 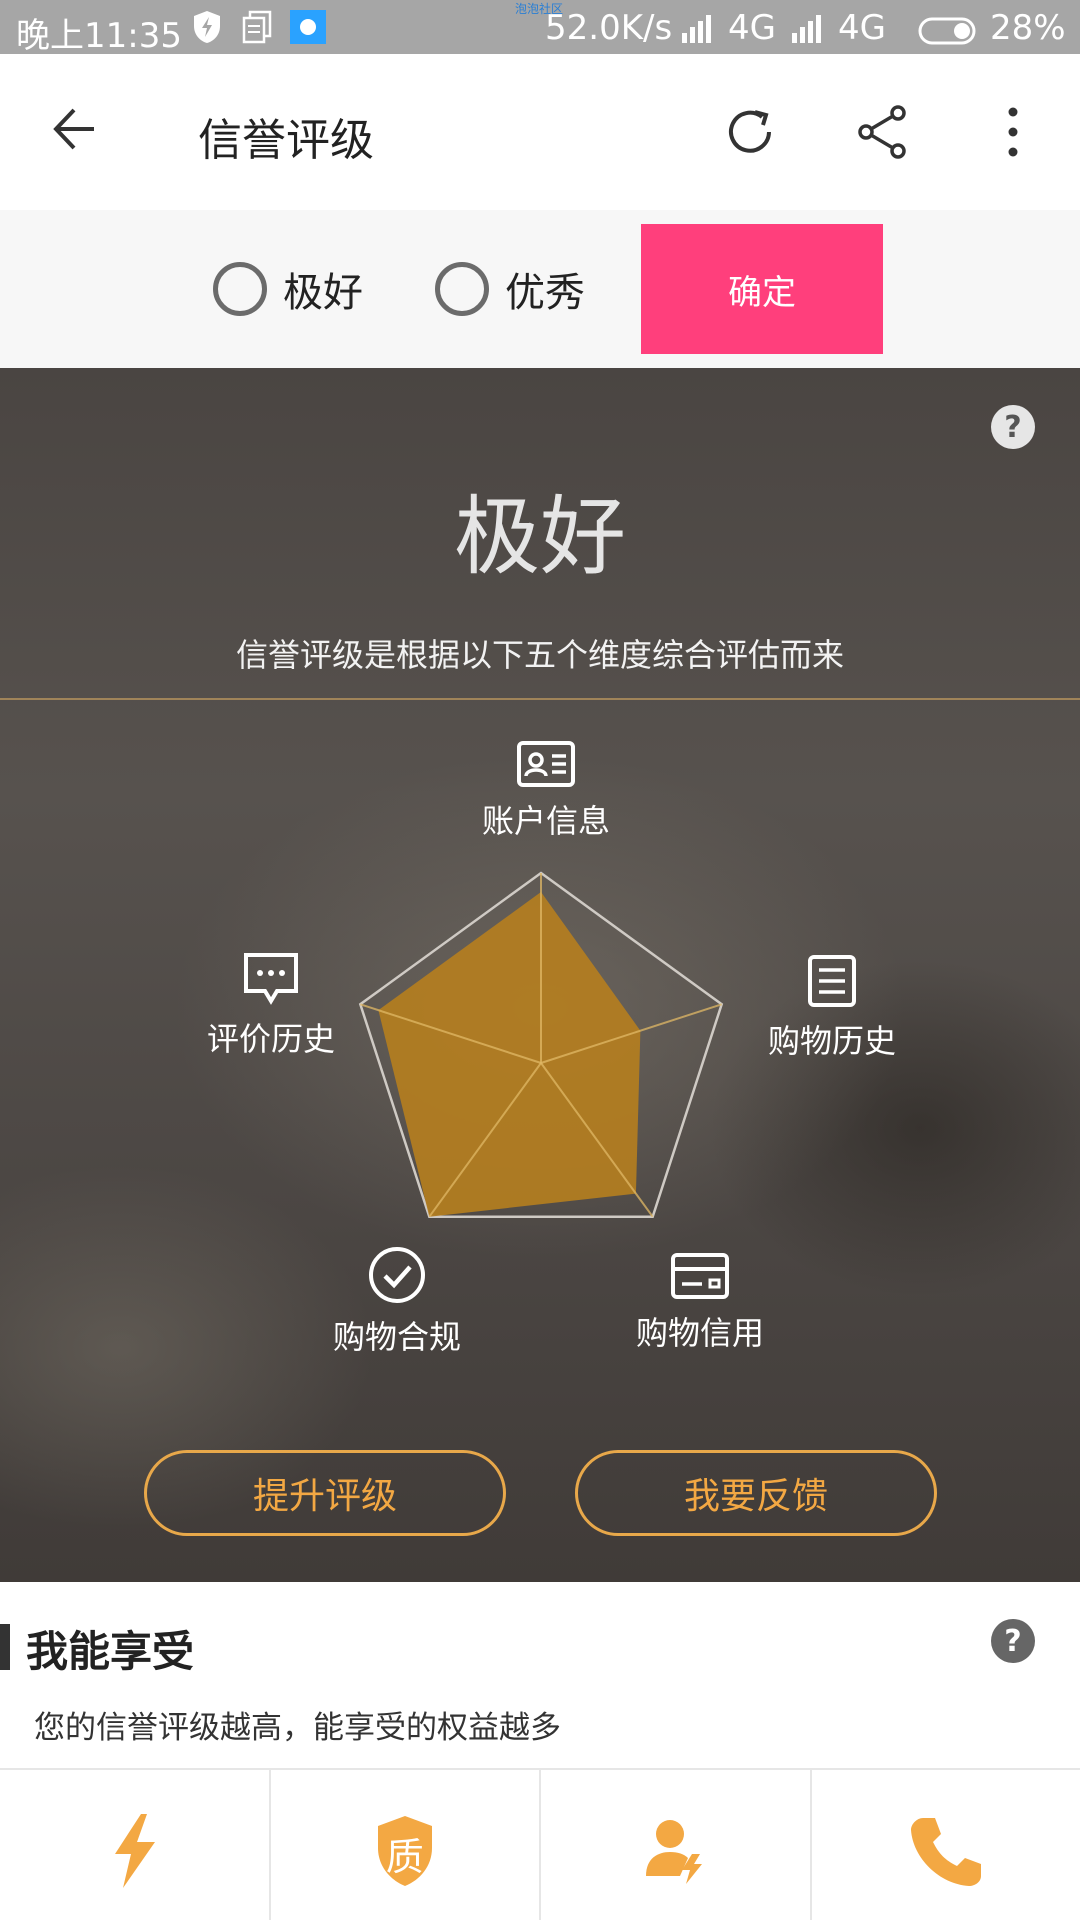 What do you see at coordinates (700, 1278) in the screenshot?
I see `credit-card-icon` at bounding box center [700, 1278].